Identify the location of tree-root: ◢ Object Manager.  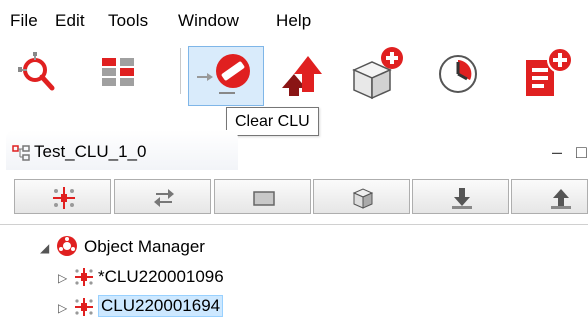
(294, 247).